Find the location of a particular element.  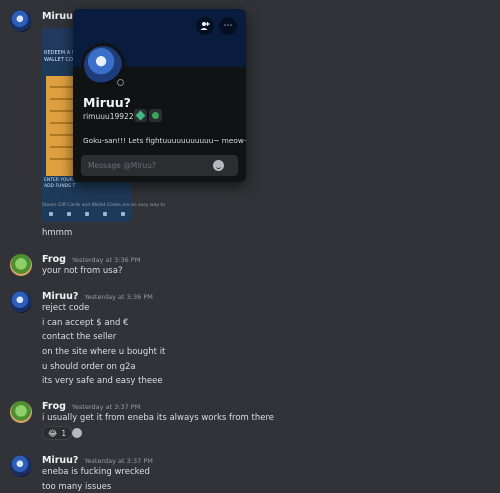

author-name: Frog Yesterday at 3:37 PM is located at coordinates (91, 406).